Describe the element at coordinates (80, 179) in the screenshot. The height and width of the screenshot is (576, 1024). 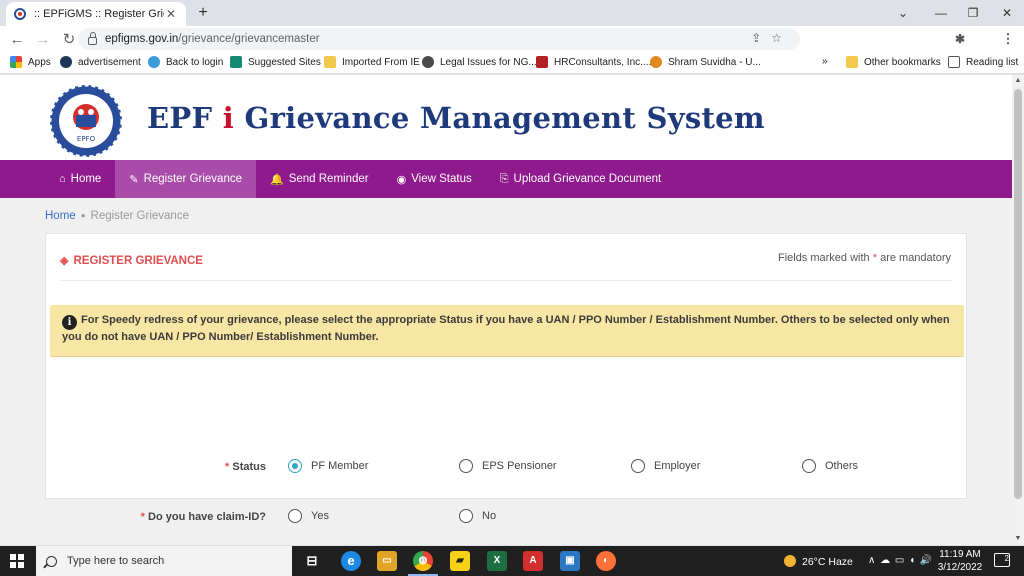
I see `nav-home: ⌂ Home` at that location.